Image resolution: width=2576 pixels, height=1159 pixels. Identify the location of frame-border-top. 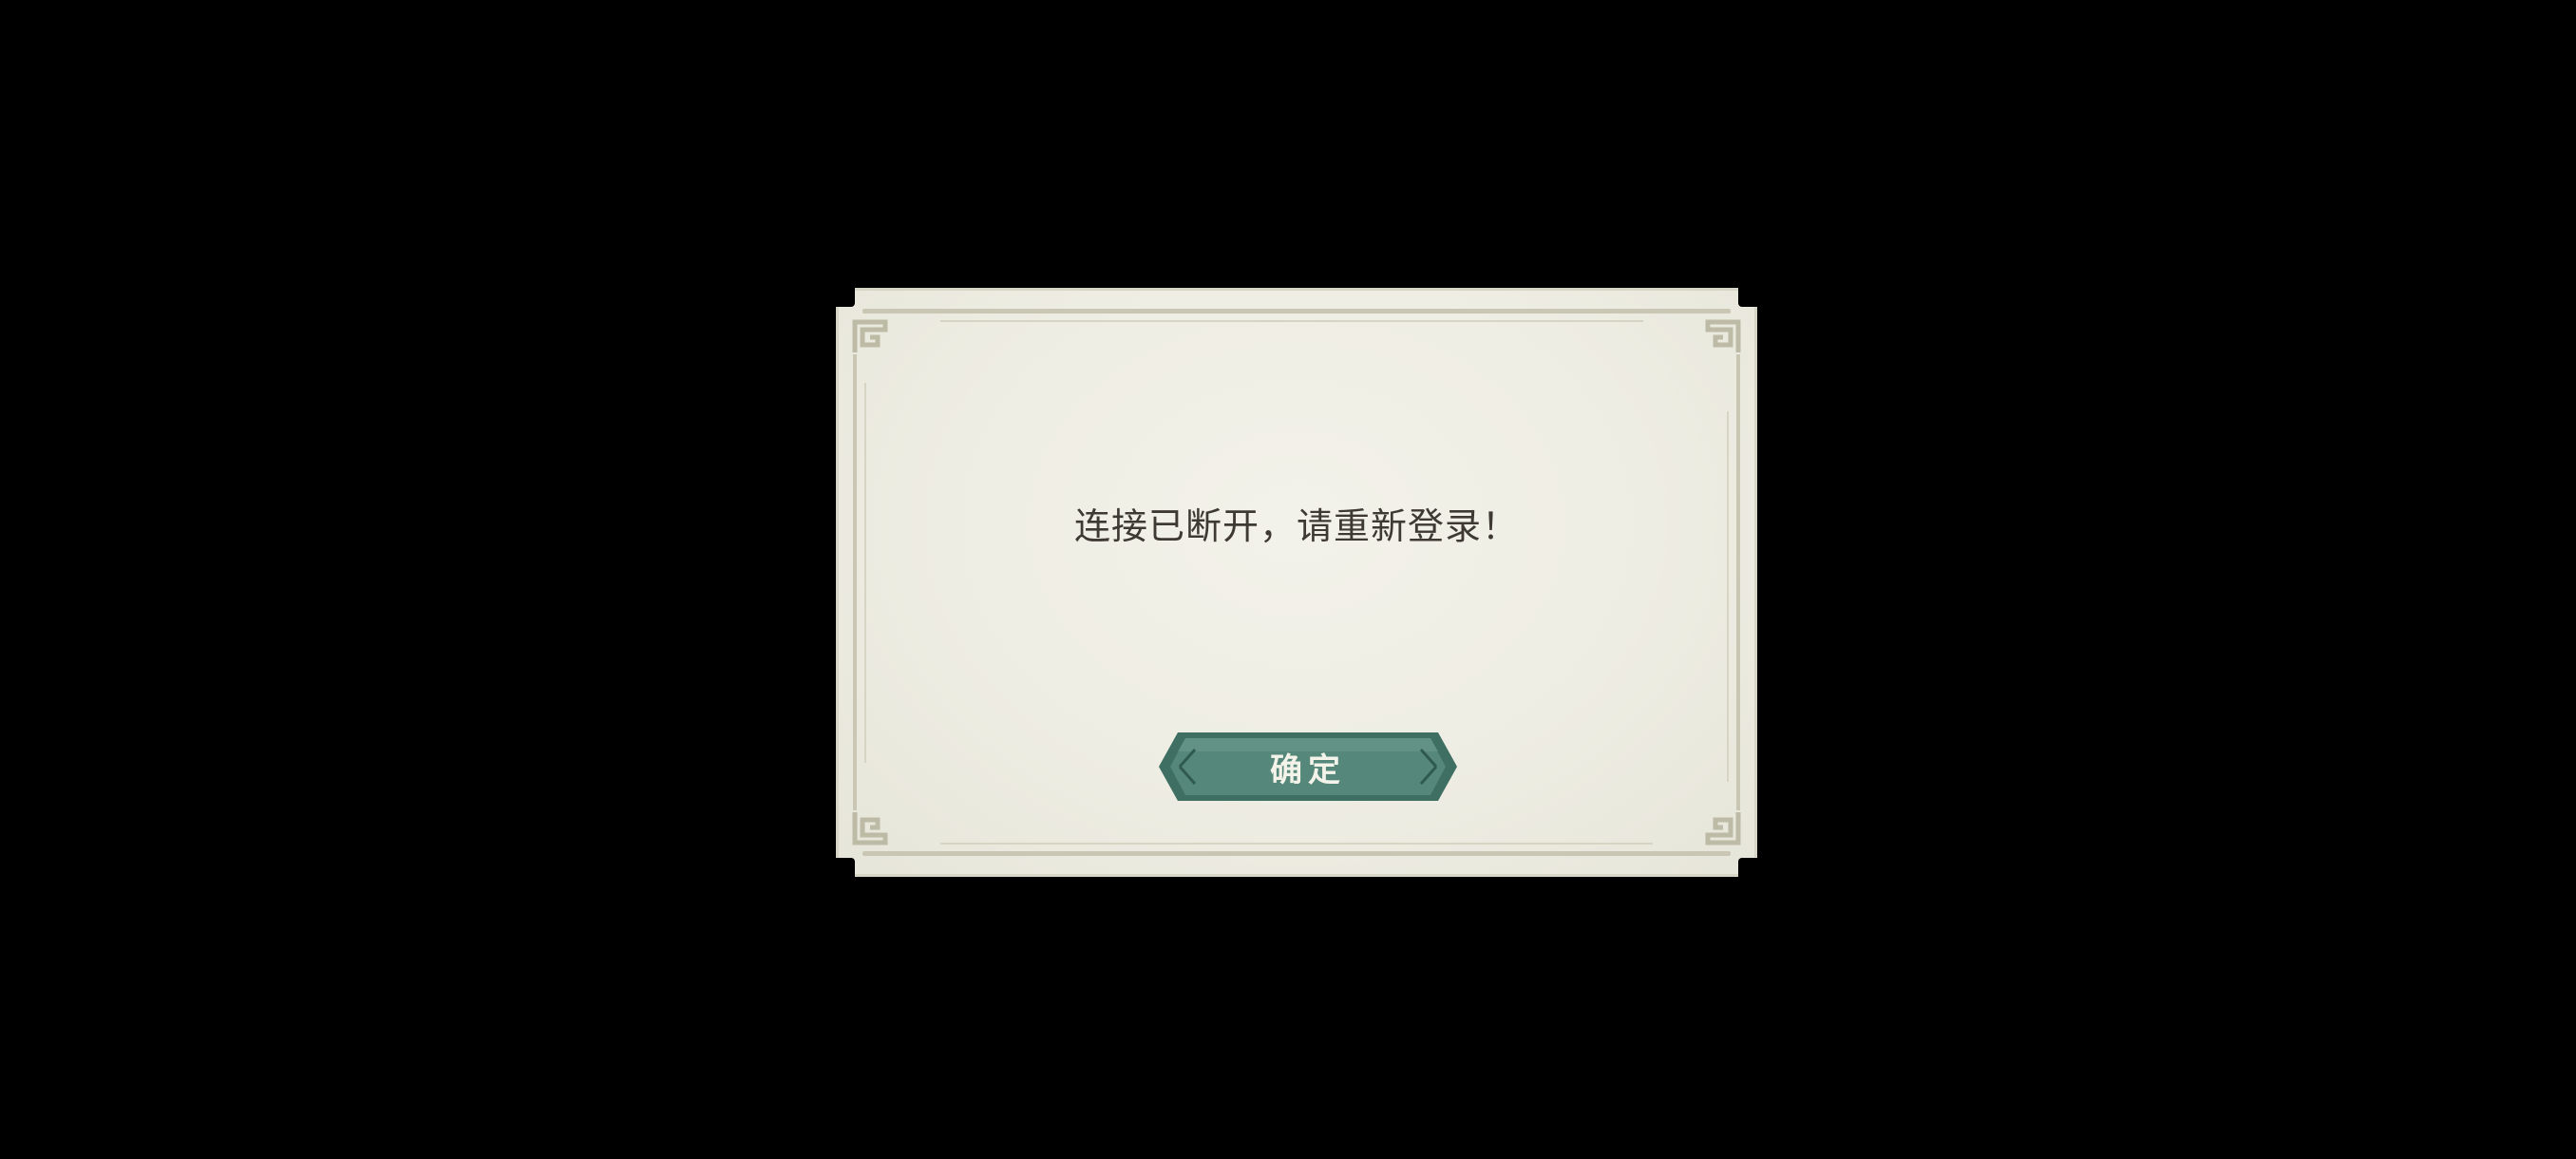
(1296, 311).